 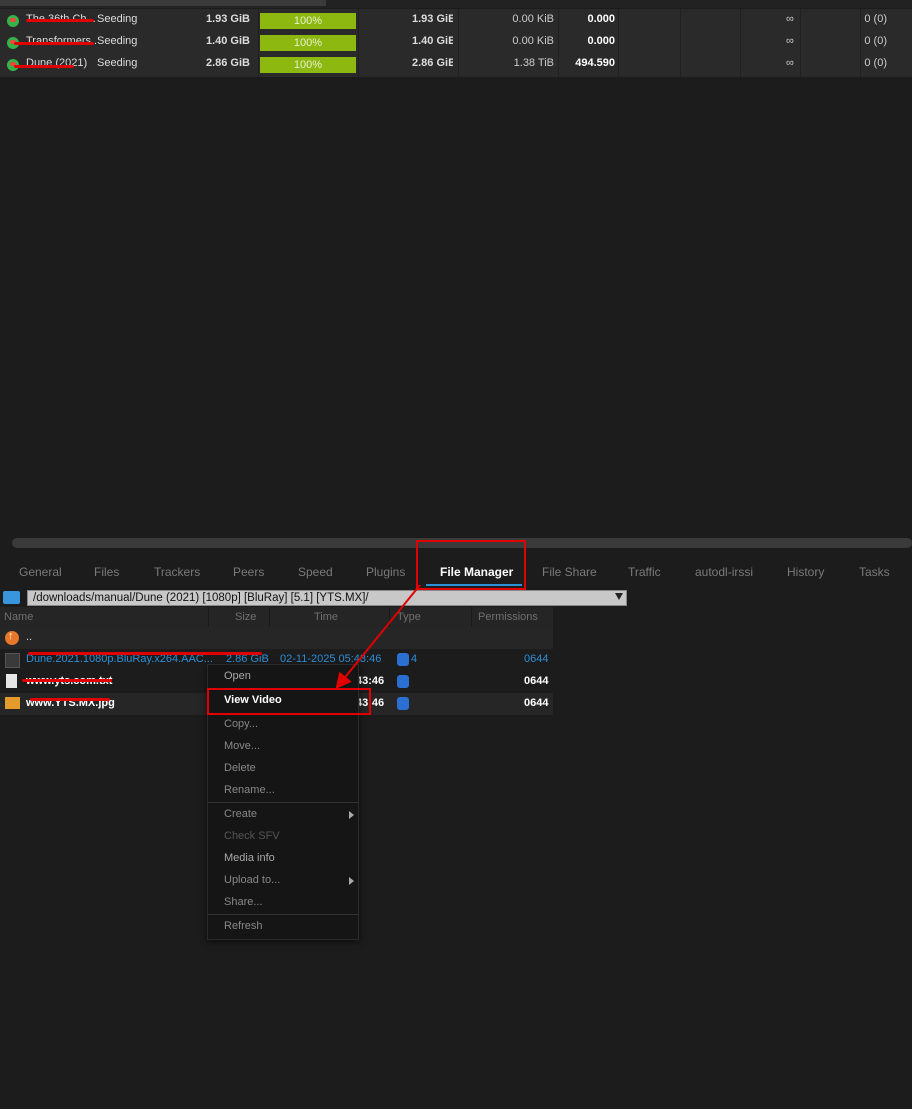 I want to click on annotation-arrow, so click(x=378, y=637).